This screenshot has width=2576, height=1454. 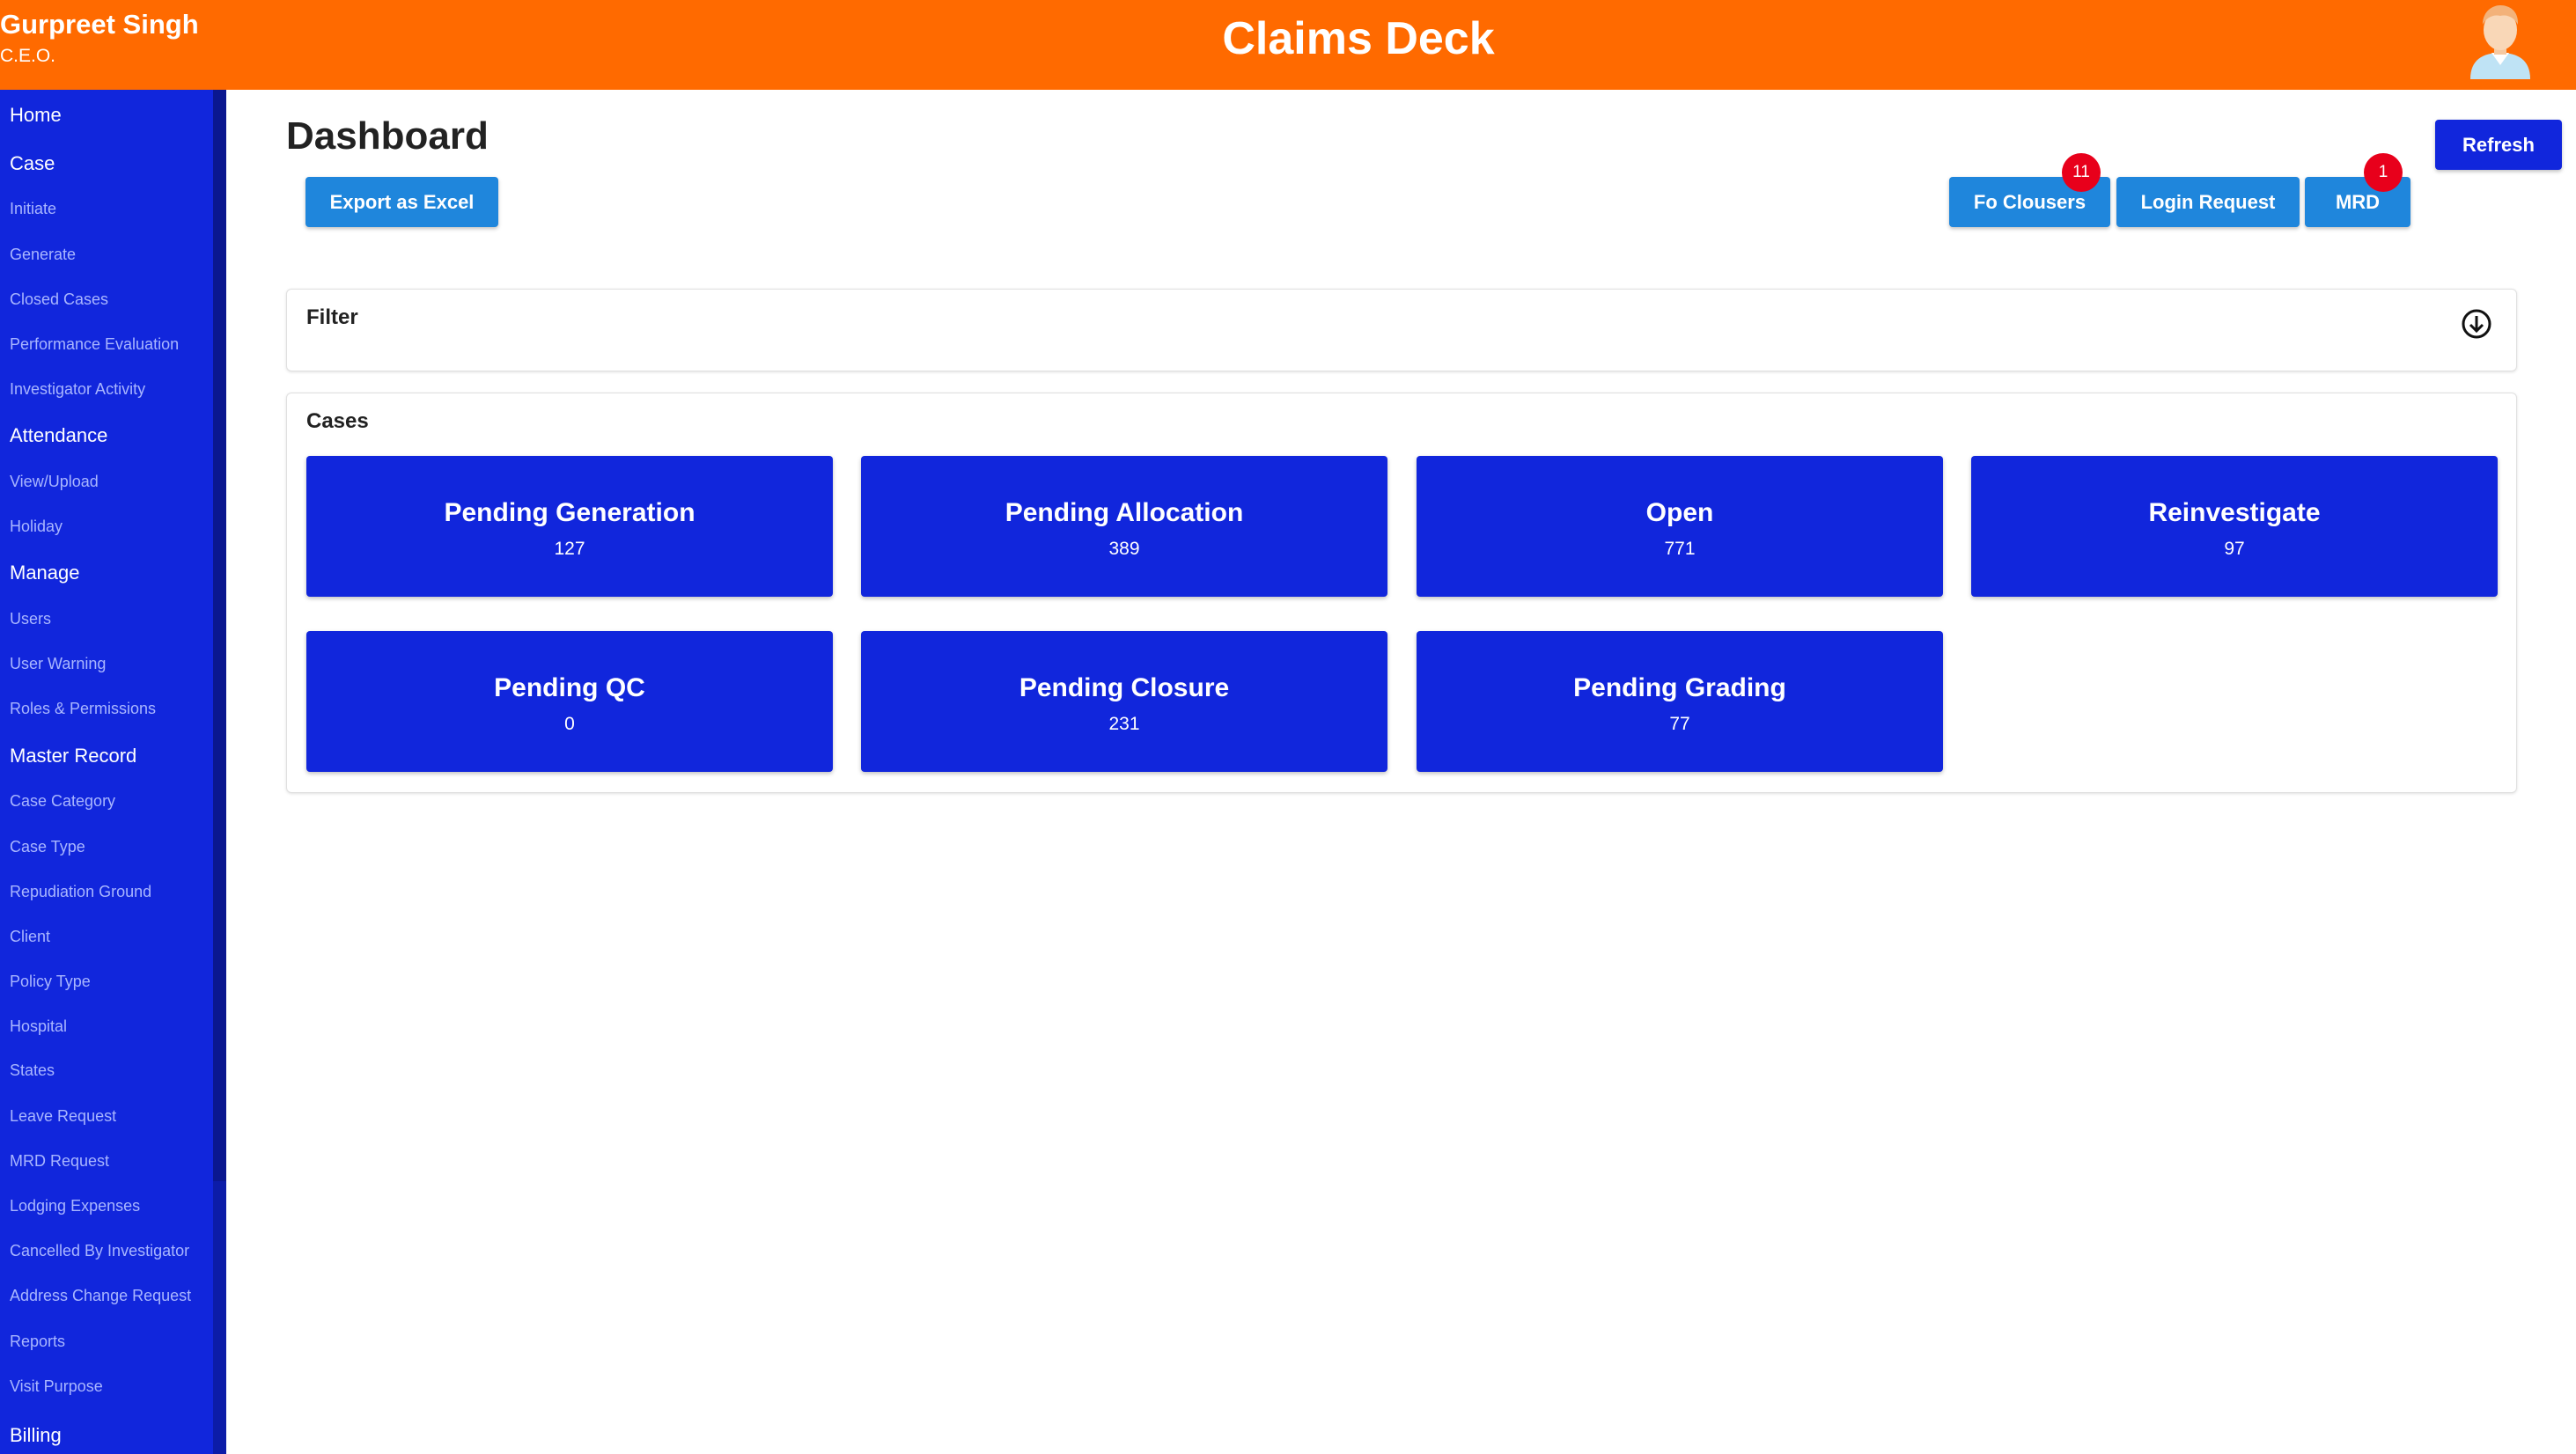 I want to click on sidebar-item-address-change-request: Address Change Request, so click(x=100, y=1296).